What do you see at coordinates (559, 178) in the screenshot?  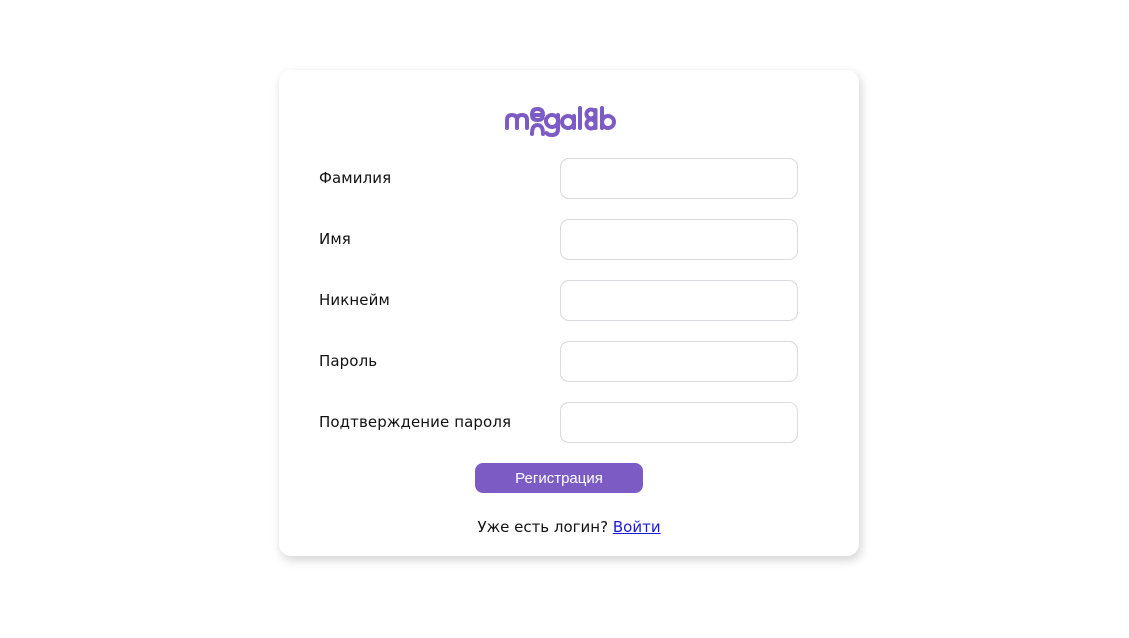 I see `lastname-row: Фамилия` at bounding box center [559, 178].